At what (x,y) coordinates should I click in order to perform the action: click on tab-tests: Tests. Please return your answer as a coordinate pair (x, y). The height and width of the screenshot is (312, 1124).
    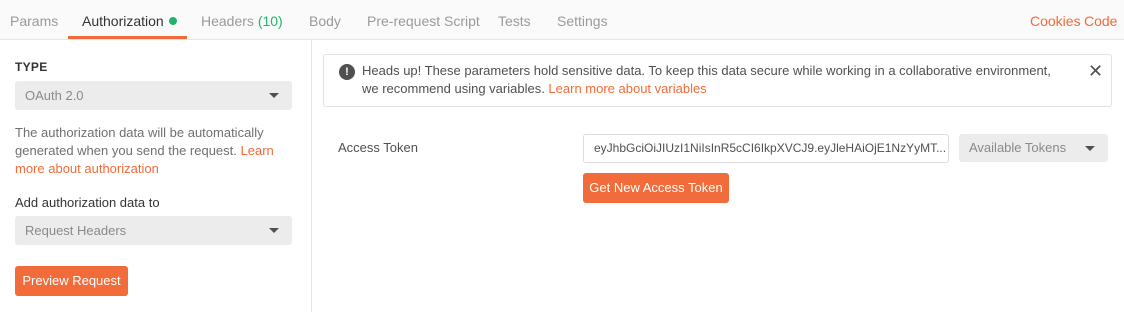
    Looking at the image, I should click on (514, 19).